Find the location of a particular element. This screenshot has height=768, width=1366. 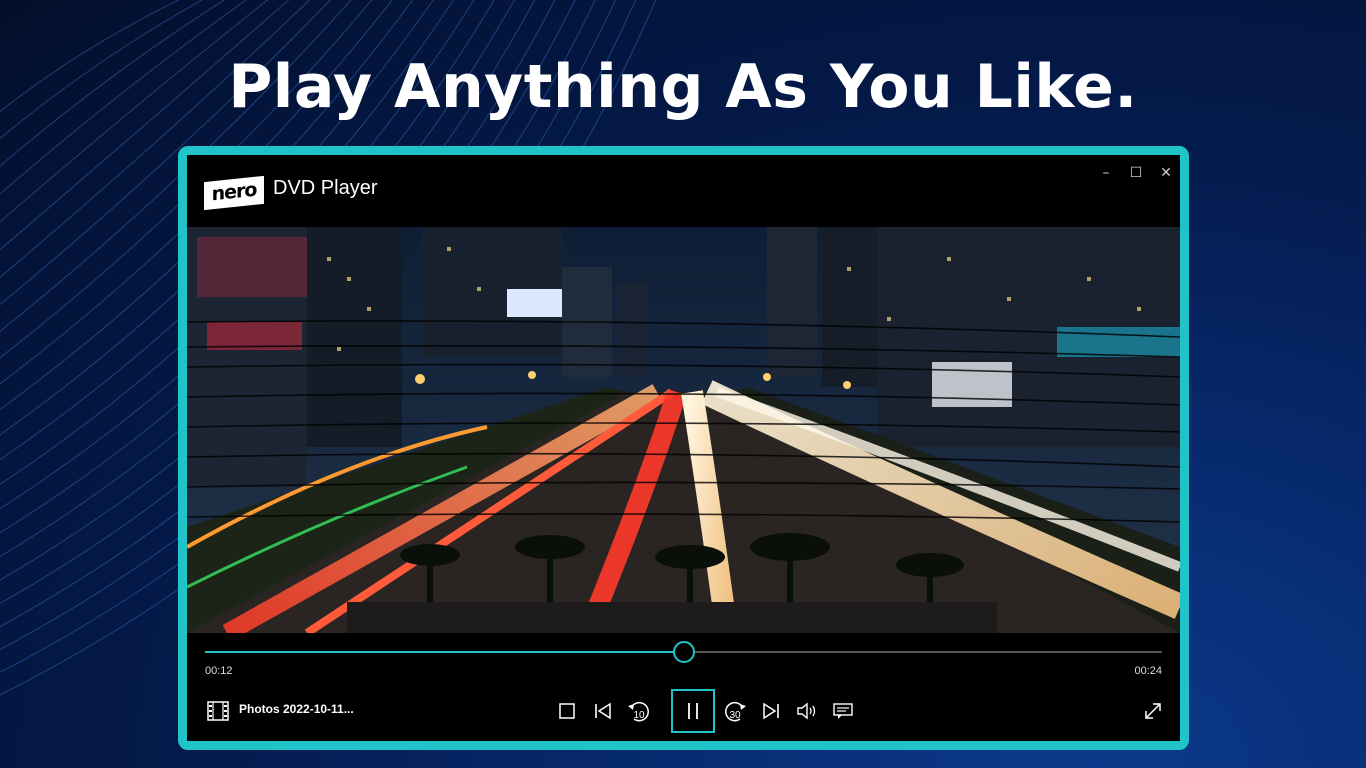

headline: Play Anything As You Like. is located at coordinates (683, 87).